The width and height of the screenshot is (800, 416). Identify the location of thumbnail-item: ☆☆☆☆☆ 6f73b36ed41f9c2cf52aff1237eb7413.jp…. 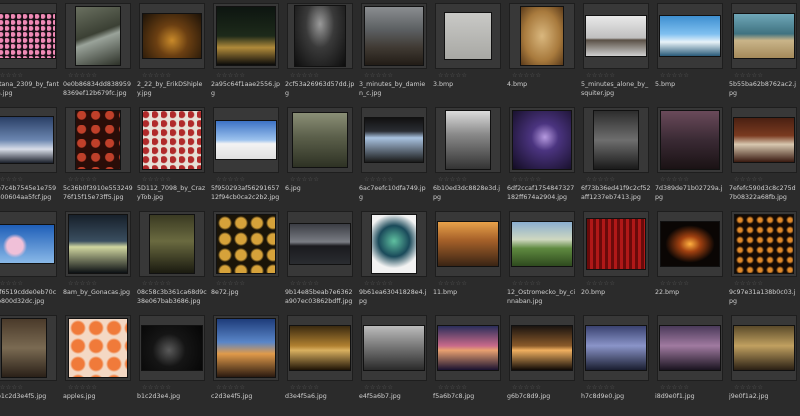
(616, 156).